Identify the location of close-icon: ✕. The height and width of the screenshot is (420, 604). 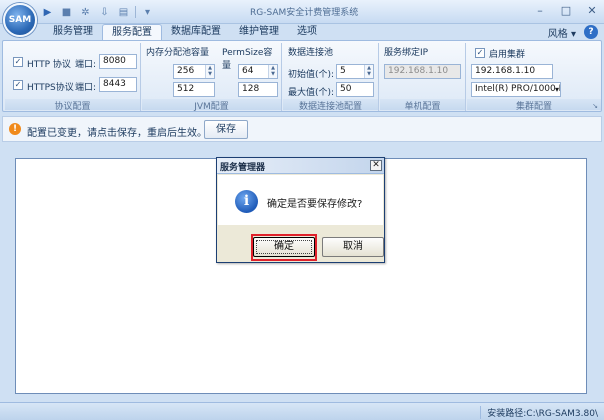
(592, 11).